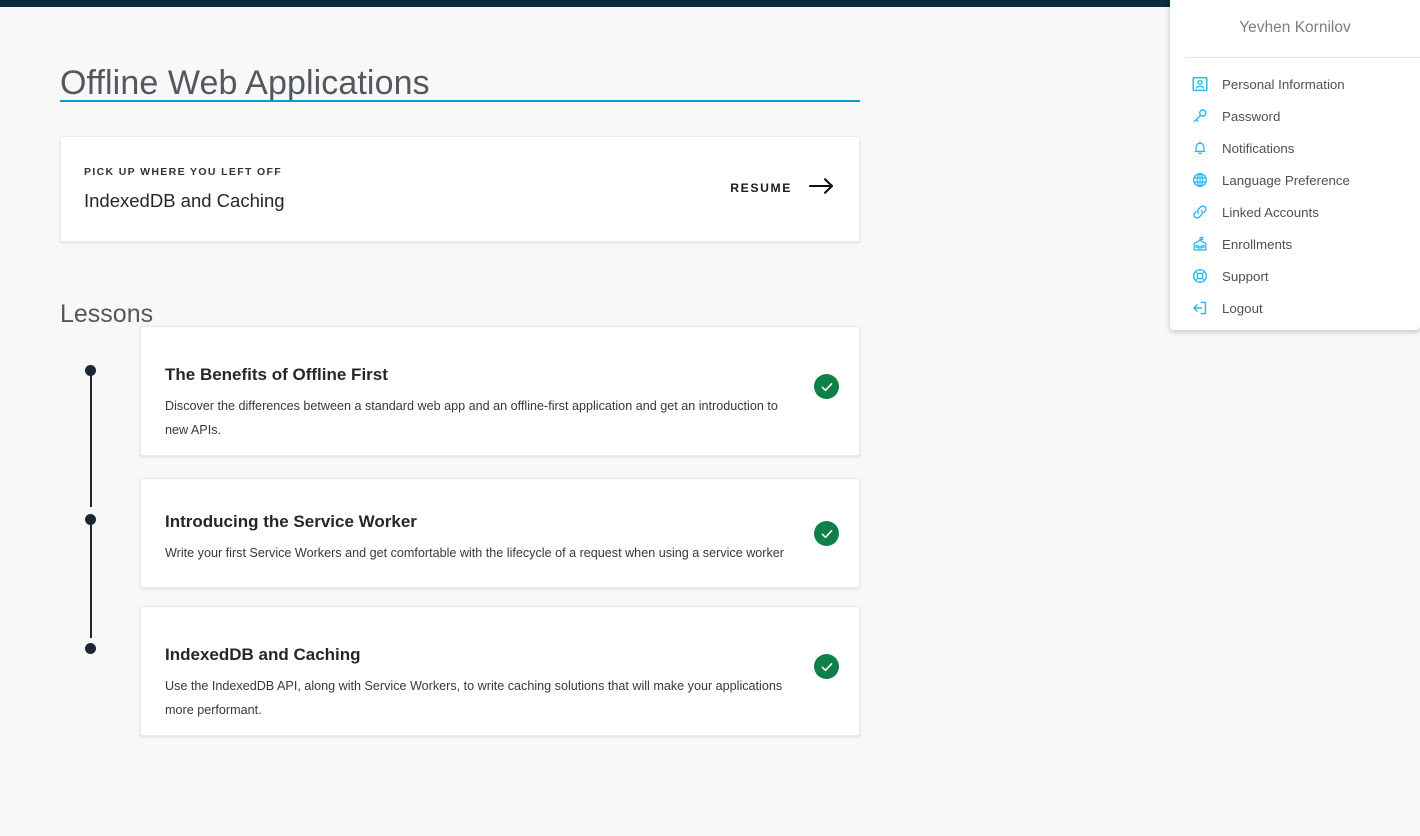 This screenshot has width=1420, height=836. What do you see at coordinates (1200, 308) in the screenshot?
I see `logout-icon` at bounding box center [1200, 308].